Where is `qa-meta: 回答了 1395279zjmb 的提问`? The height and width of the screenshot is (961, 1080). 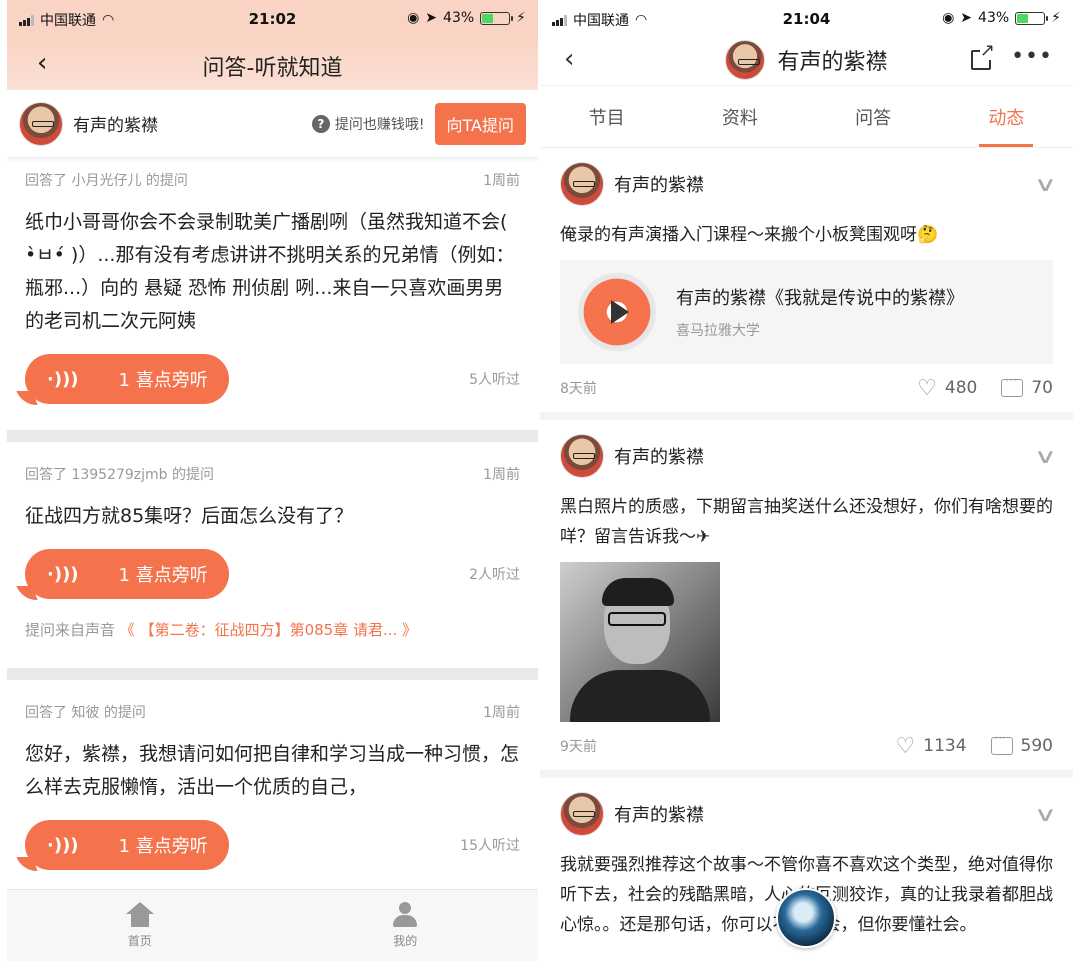 qa-meta: 回答了 1395279zjmb 的提问 is located at coordinates (120, 475).